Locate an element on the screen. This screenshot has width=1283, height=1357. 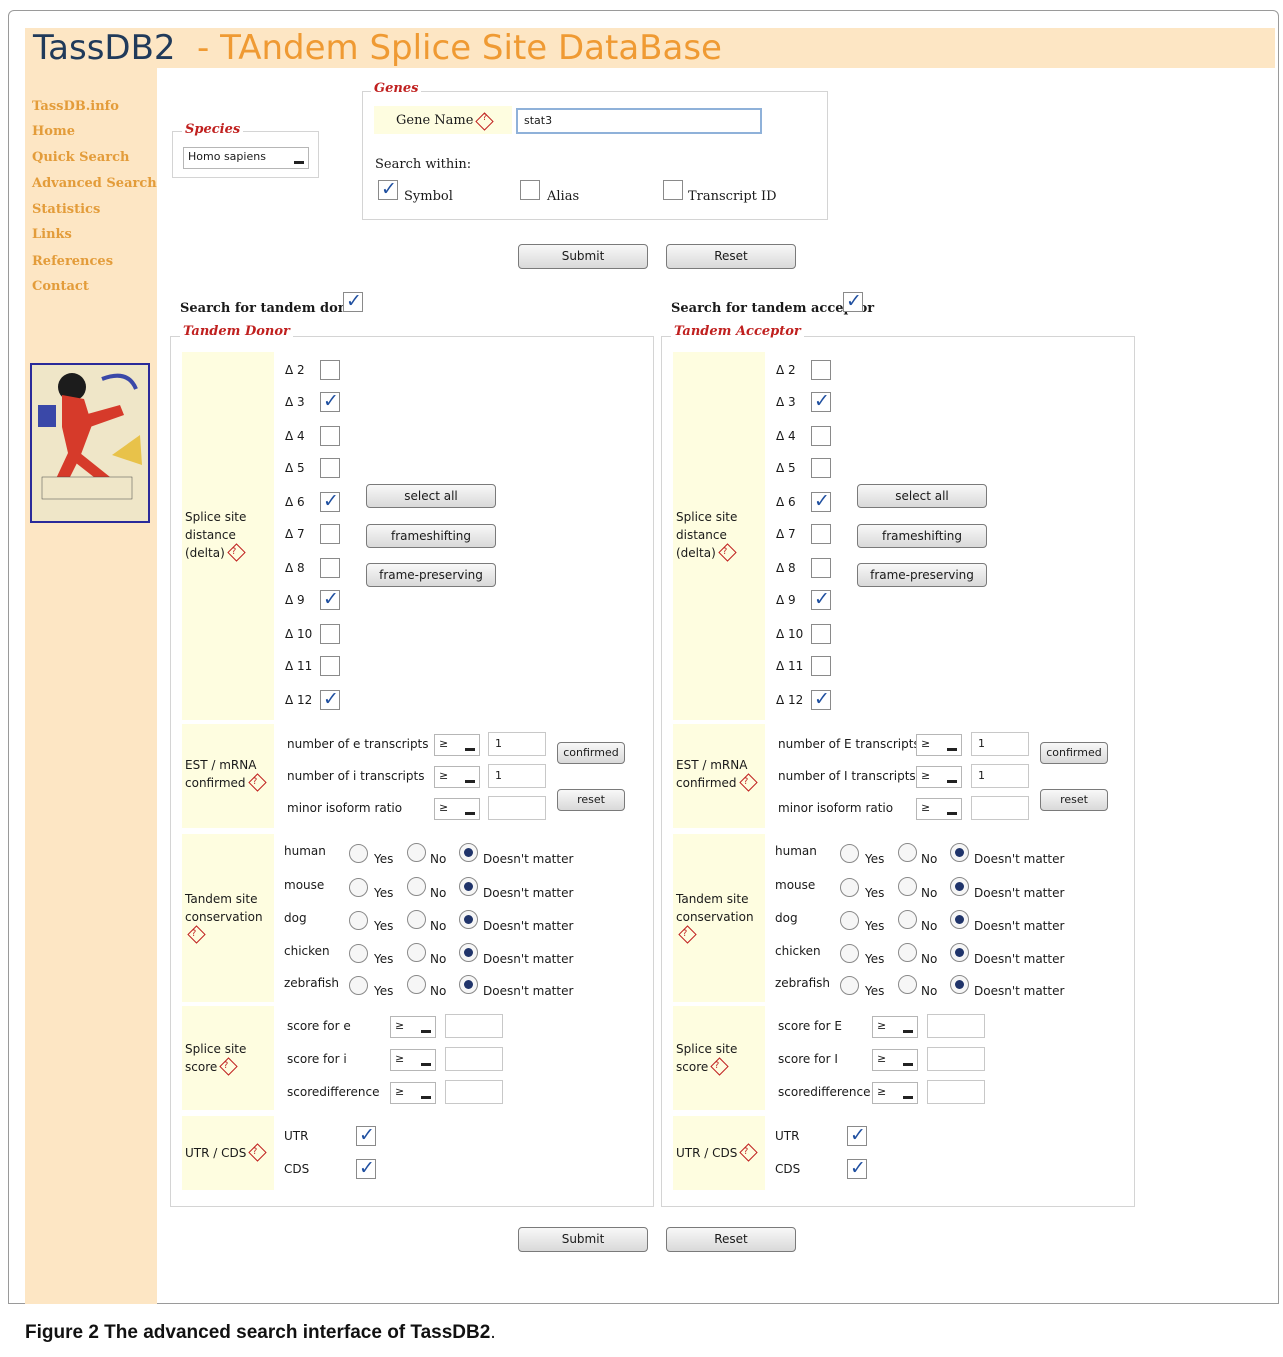
sidebar-link-quick-search: Quick Search is located at coordinates (80, 157).